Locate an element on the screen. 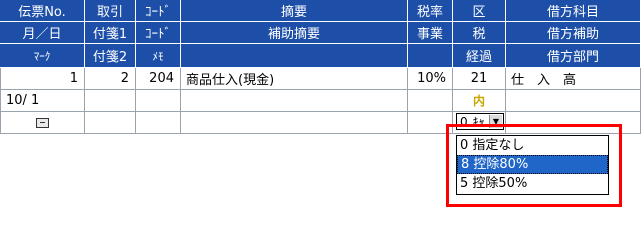 This screenshot has height=240, width=641. memo-icon is located at coordinates (42, 122).